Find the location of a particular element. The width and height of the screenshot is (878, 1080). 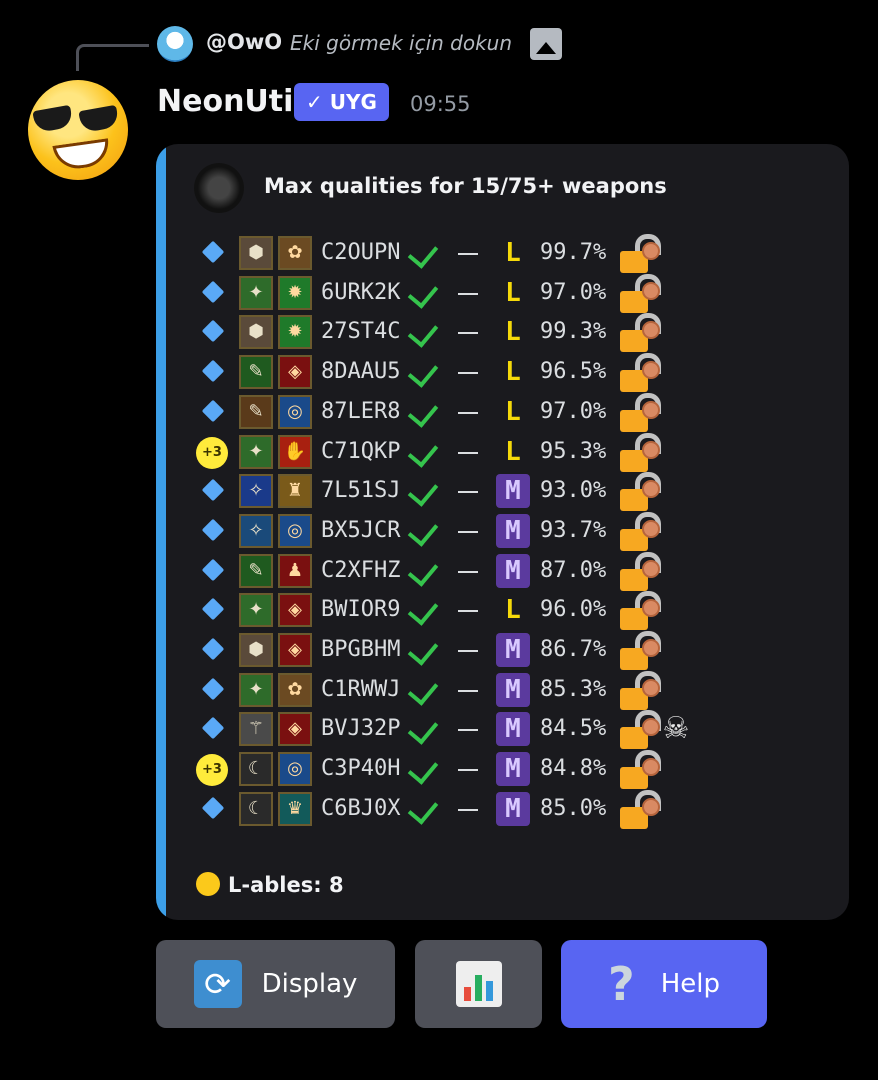

stats-button is located at coordinates (478, 984).